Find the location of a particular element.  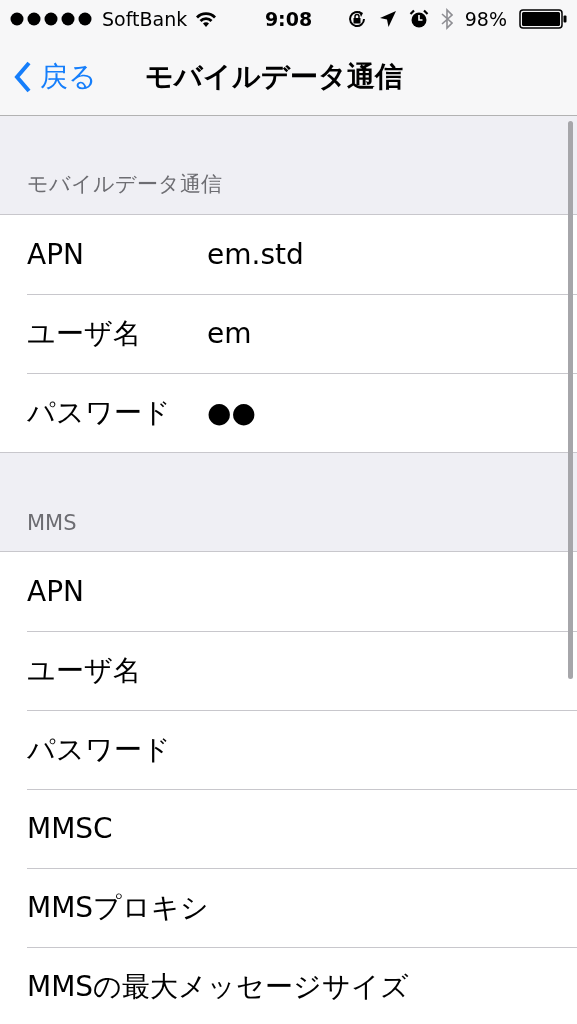

text-field-value: em is located at coordinates (229, 333).